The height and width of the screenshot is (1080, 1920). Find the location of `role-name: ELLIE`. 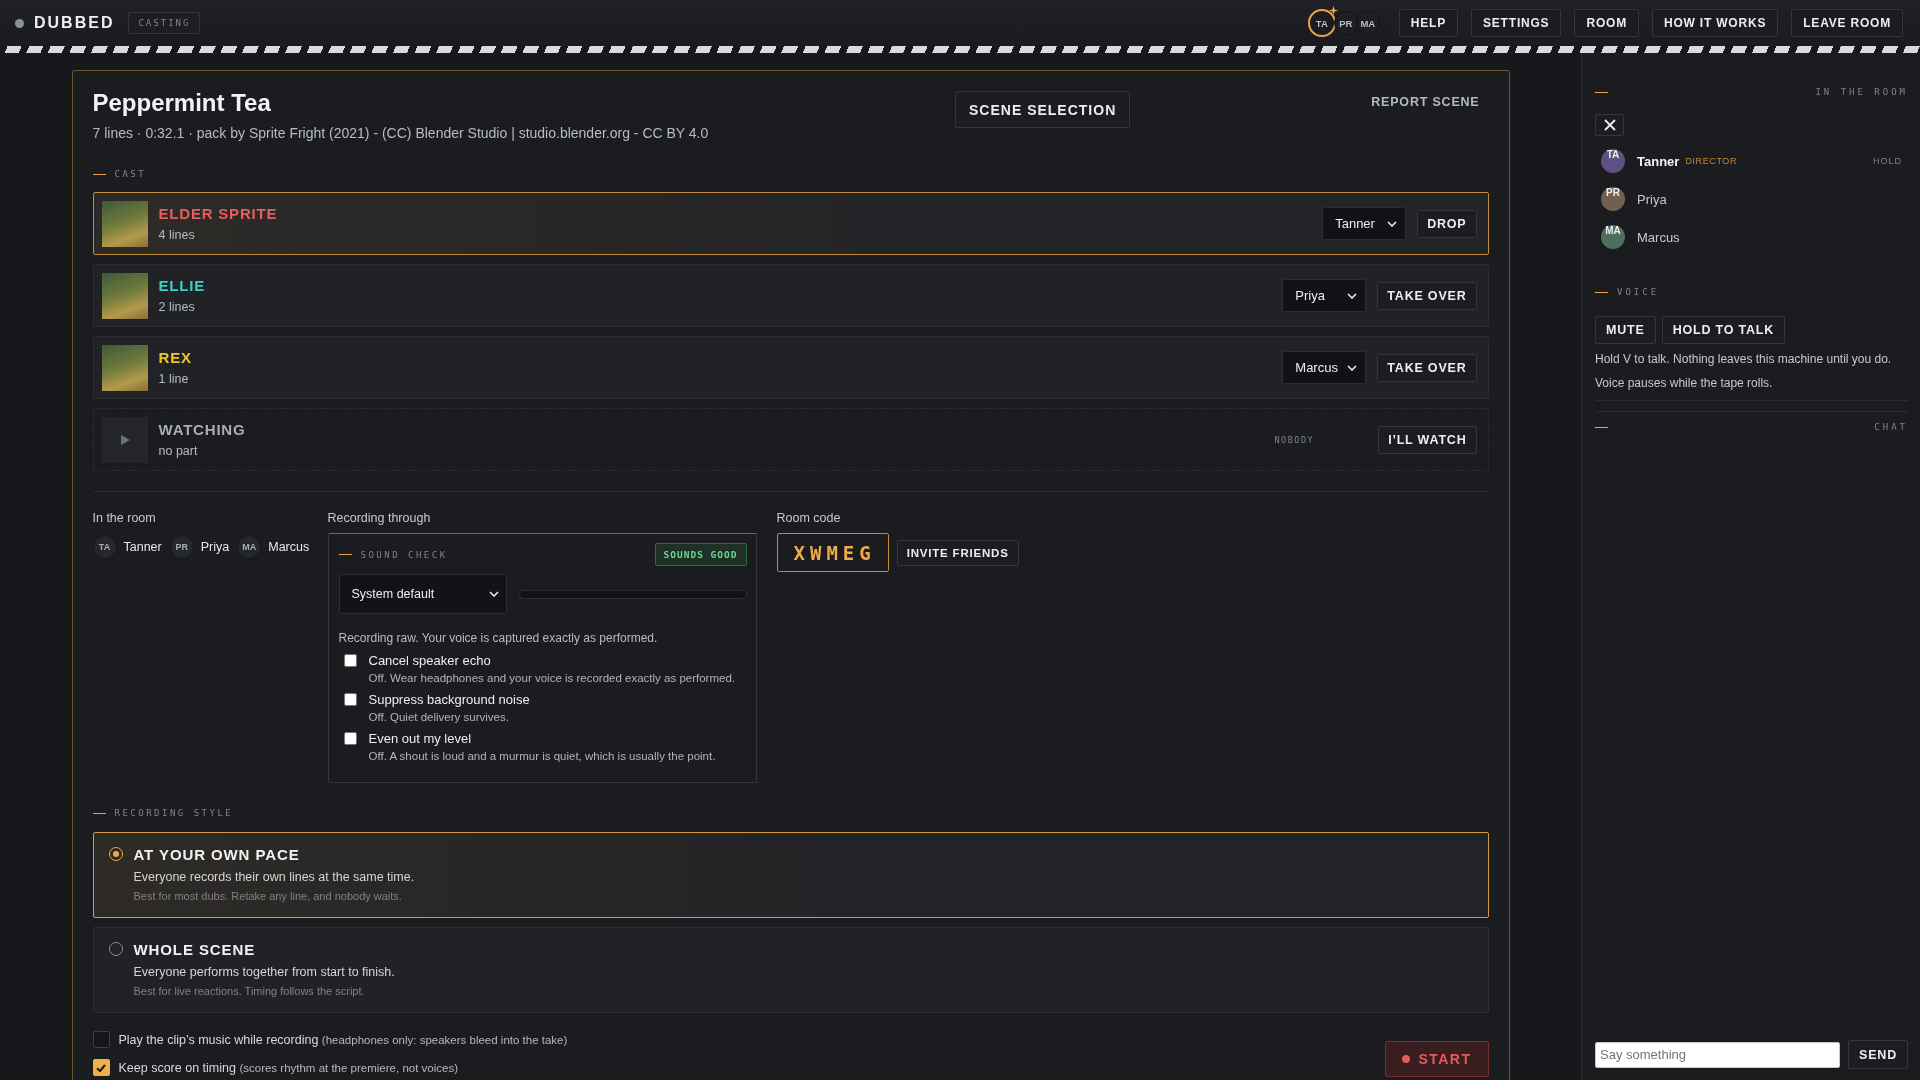

role-name: ELLIE is located at coordinates (181, 285).